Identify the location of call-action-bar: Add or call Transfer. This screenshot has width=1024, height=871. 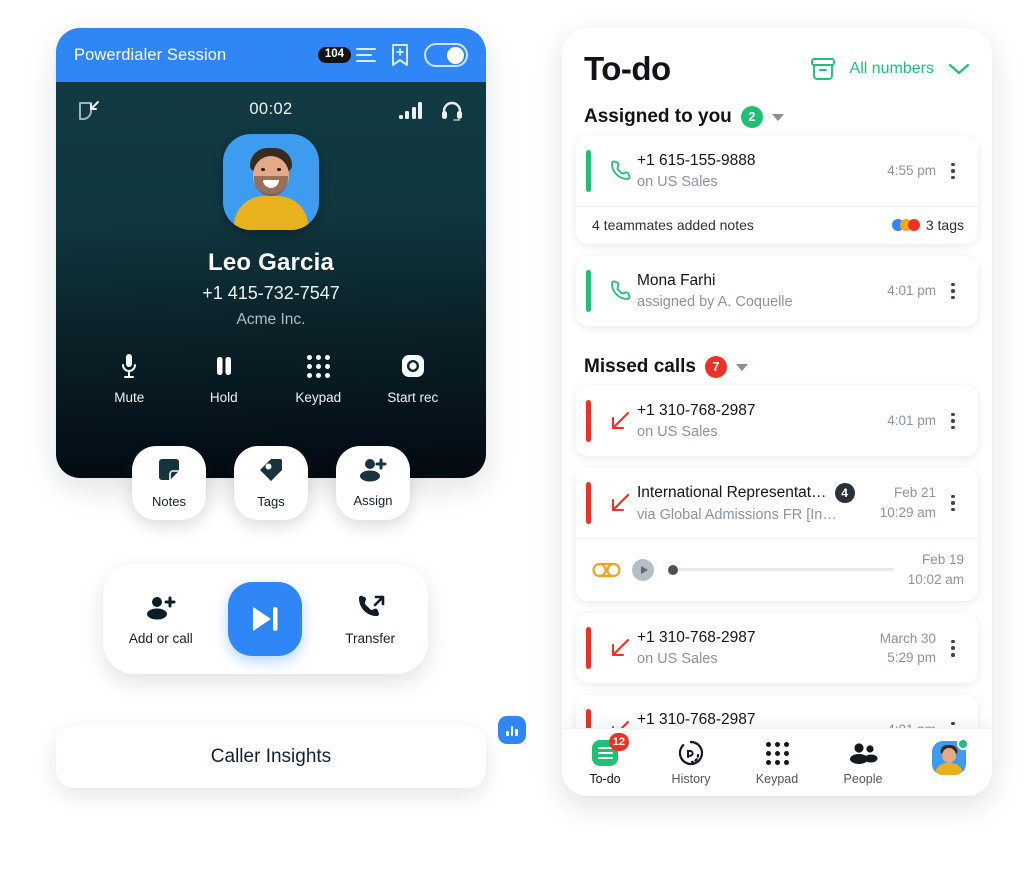
(265, 619).